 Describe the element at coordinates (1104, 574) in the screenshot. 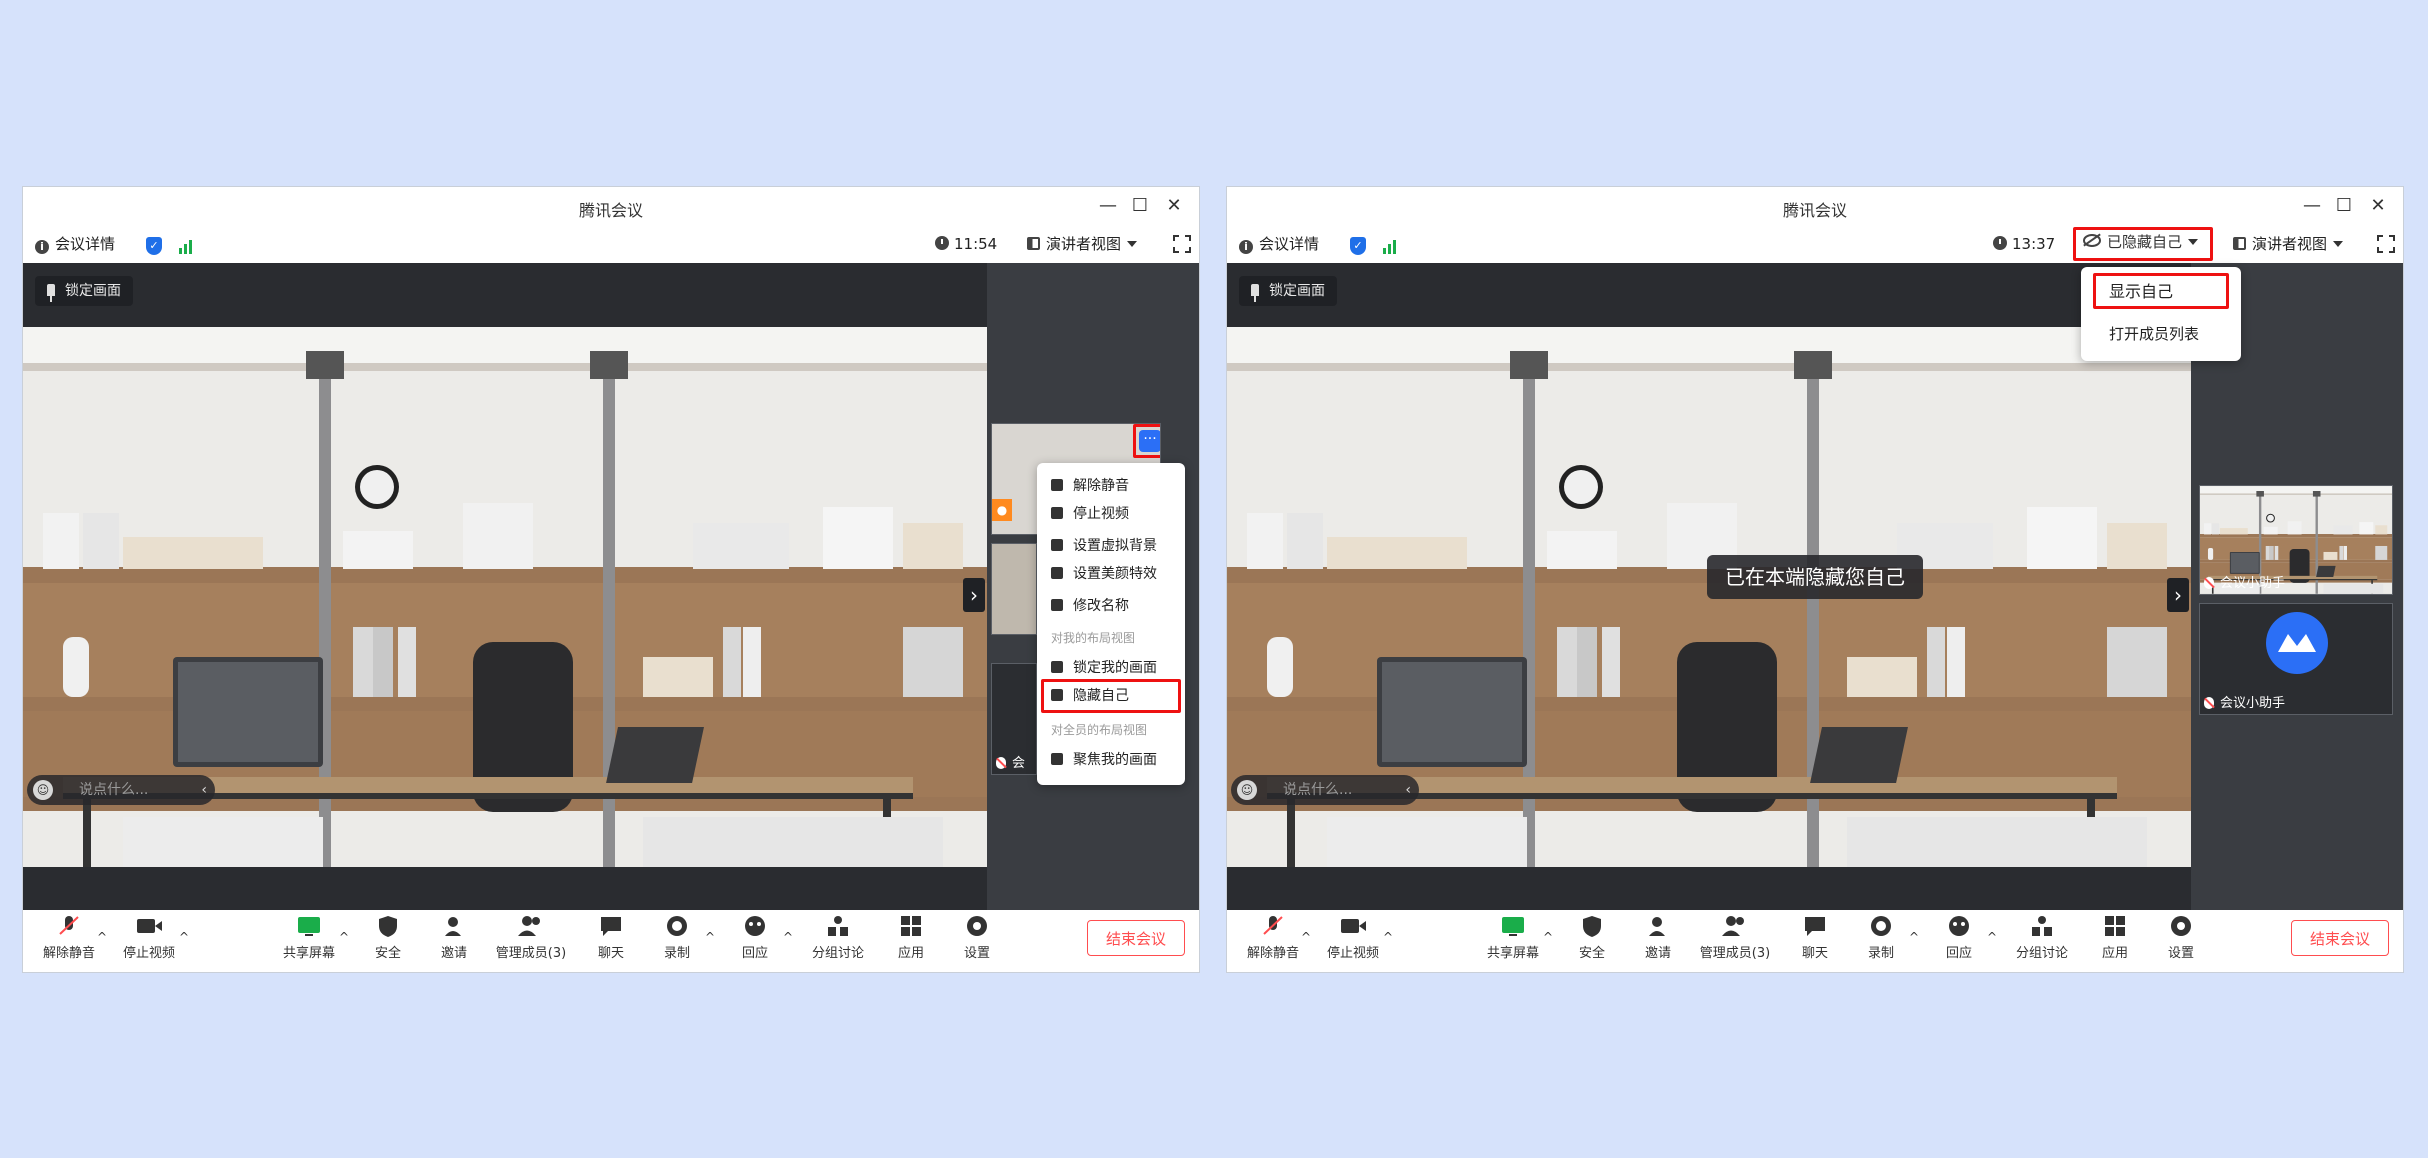

I see `menu-item-beauty: 设置美颜特效` at that location.